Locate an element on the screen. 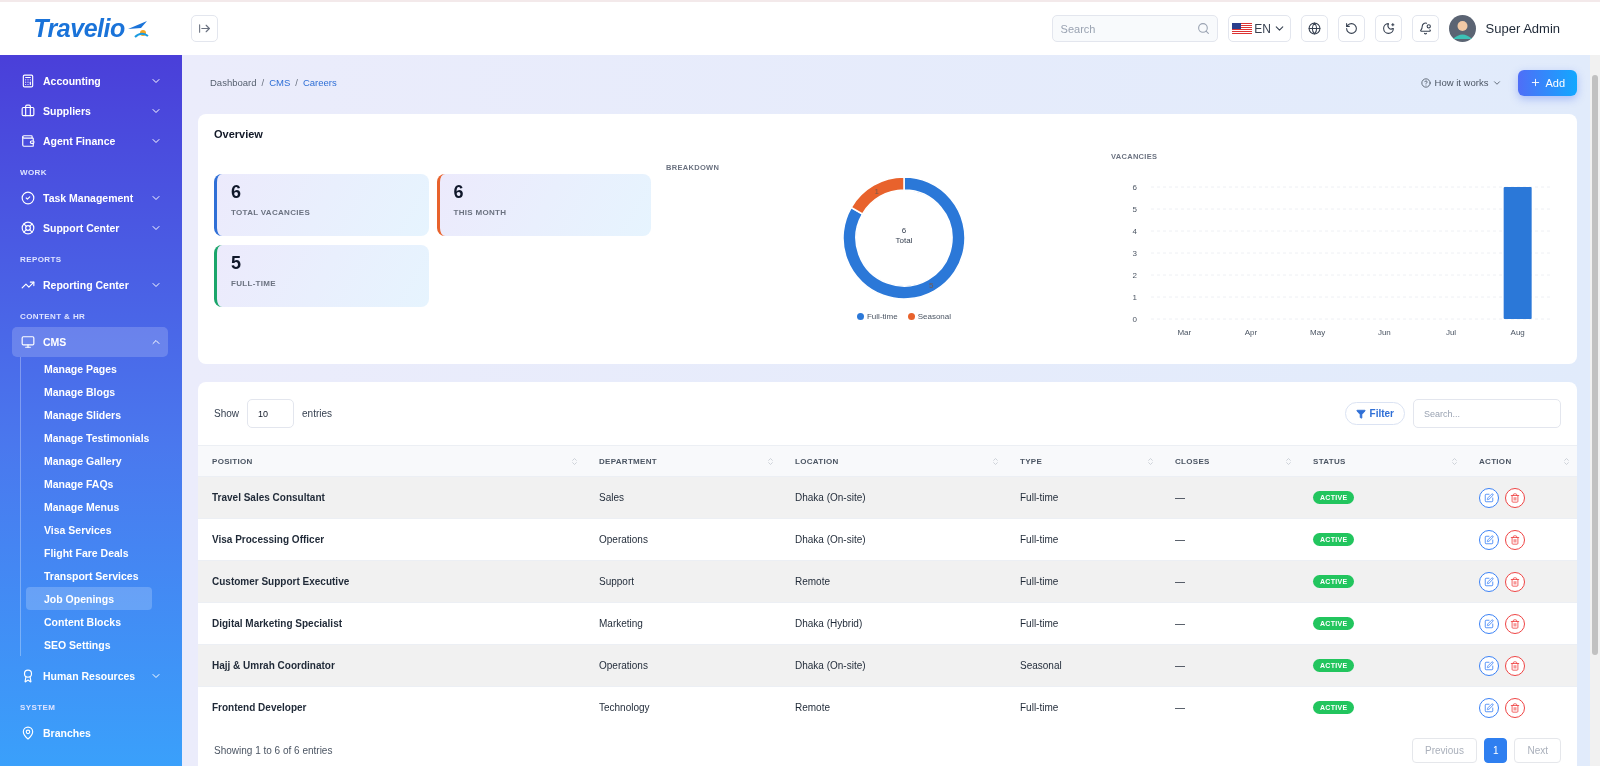 The height and width of the screenshot is (766, 1600). lifebuoy-icon is located at coordinates (28, 228).